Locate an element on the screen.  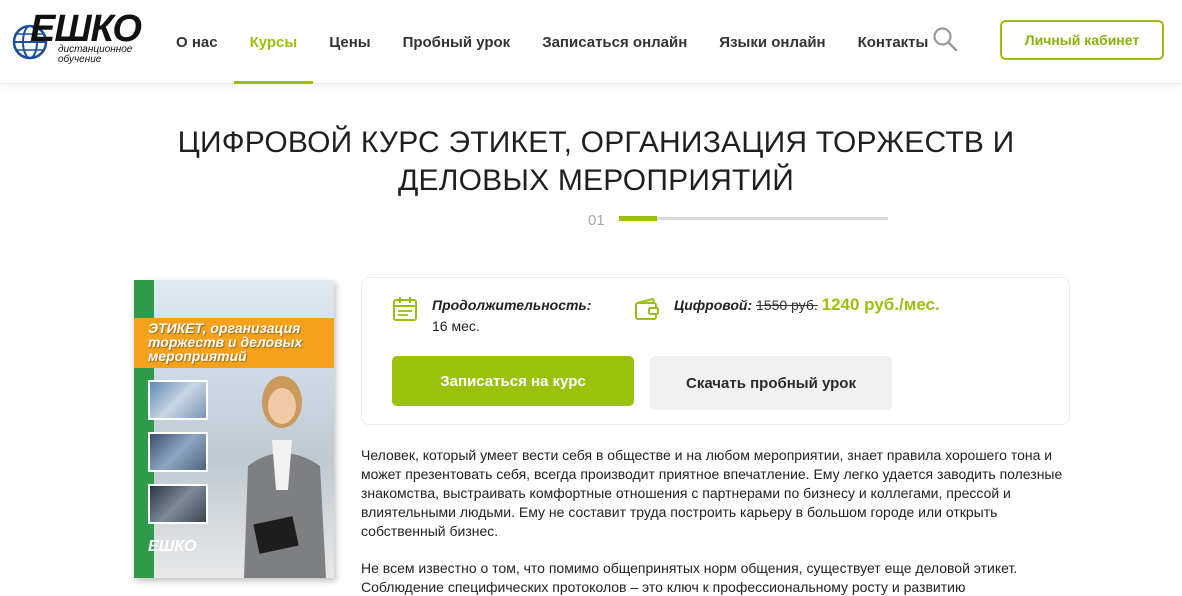
logo-wordmark: ЕШКО is located at coordinates (86, 29).